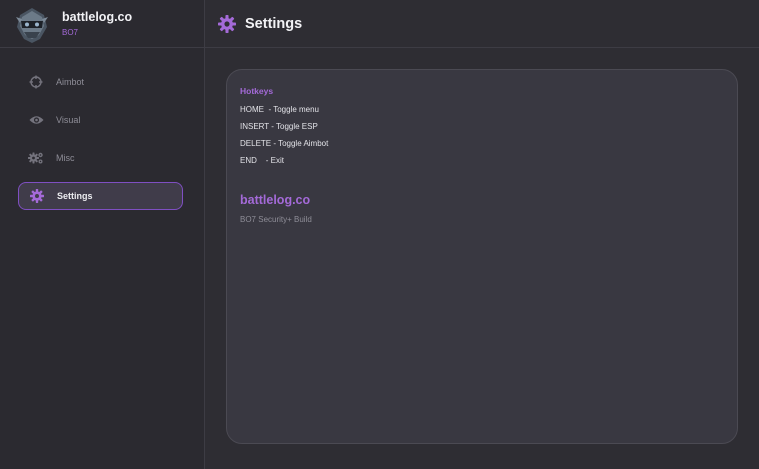 This screenshot has height=469, width=759. I want to click on brand-header: battlelog.co BO7, so click(102, 24).